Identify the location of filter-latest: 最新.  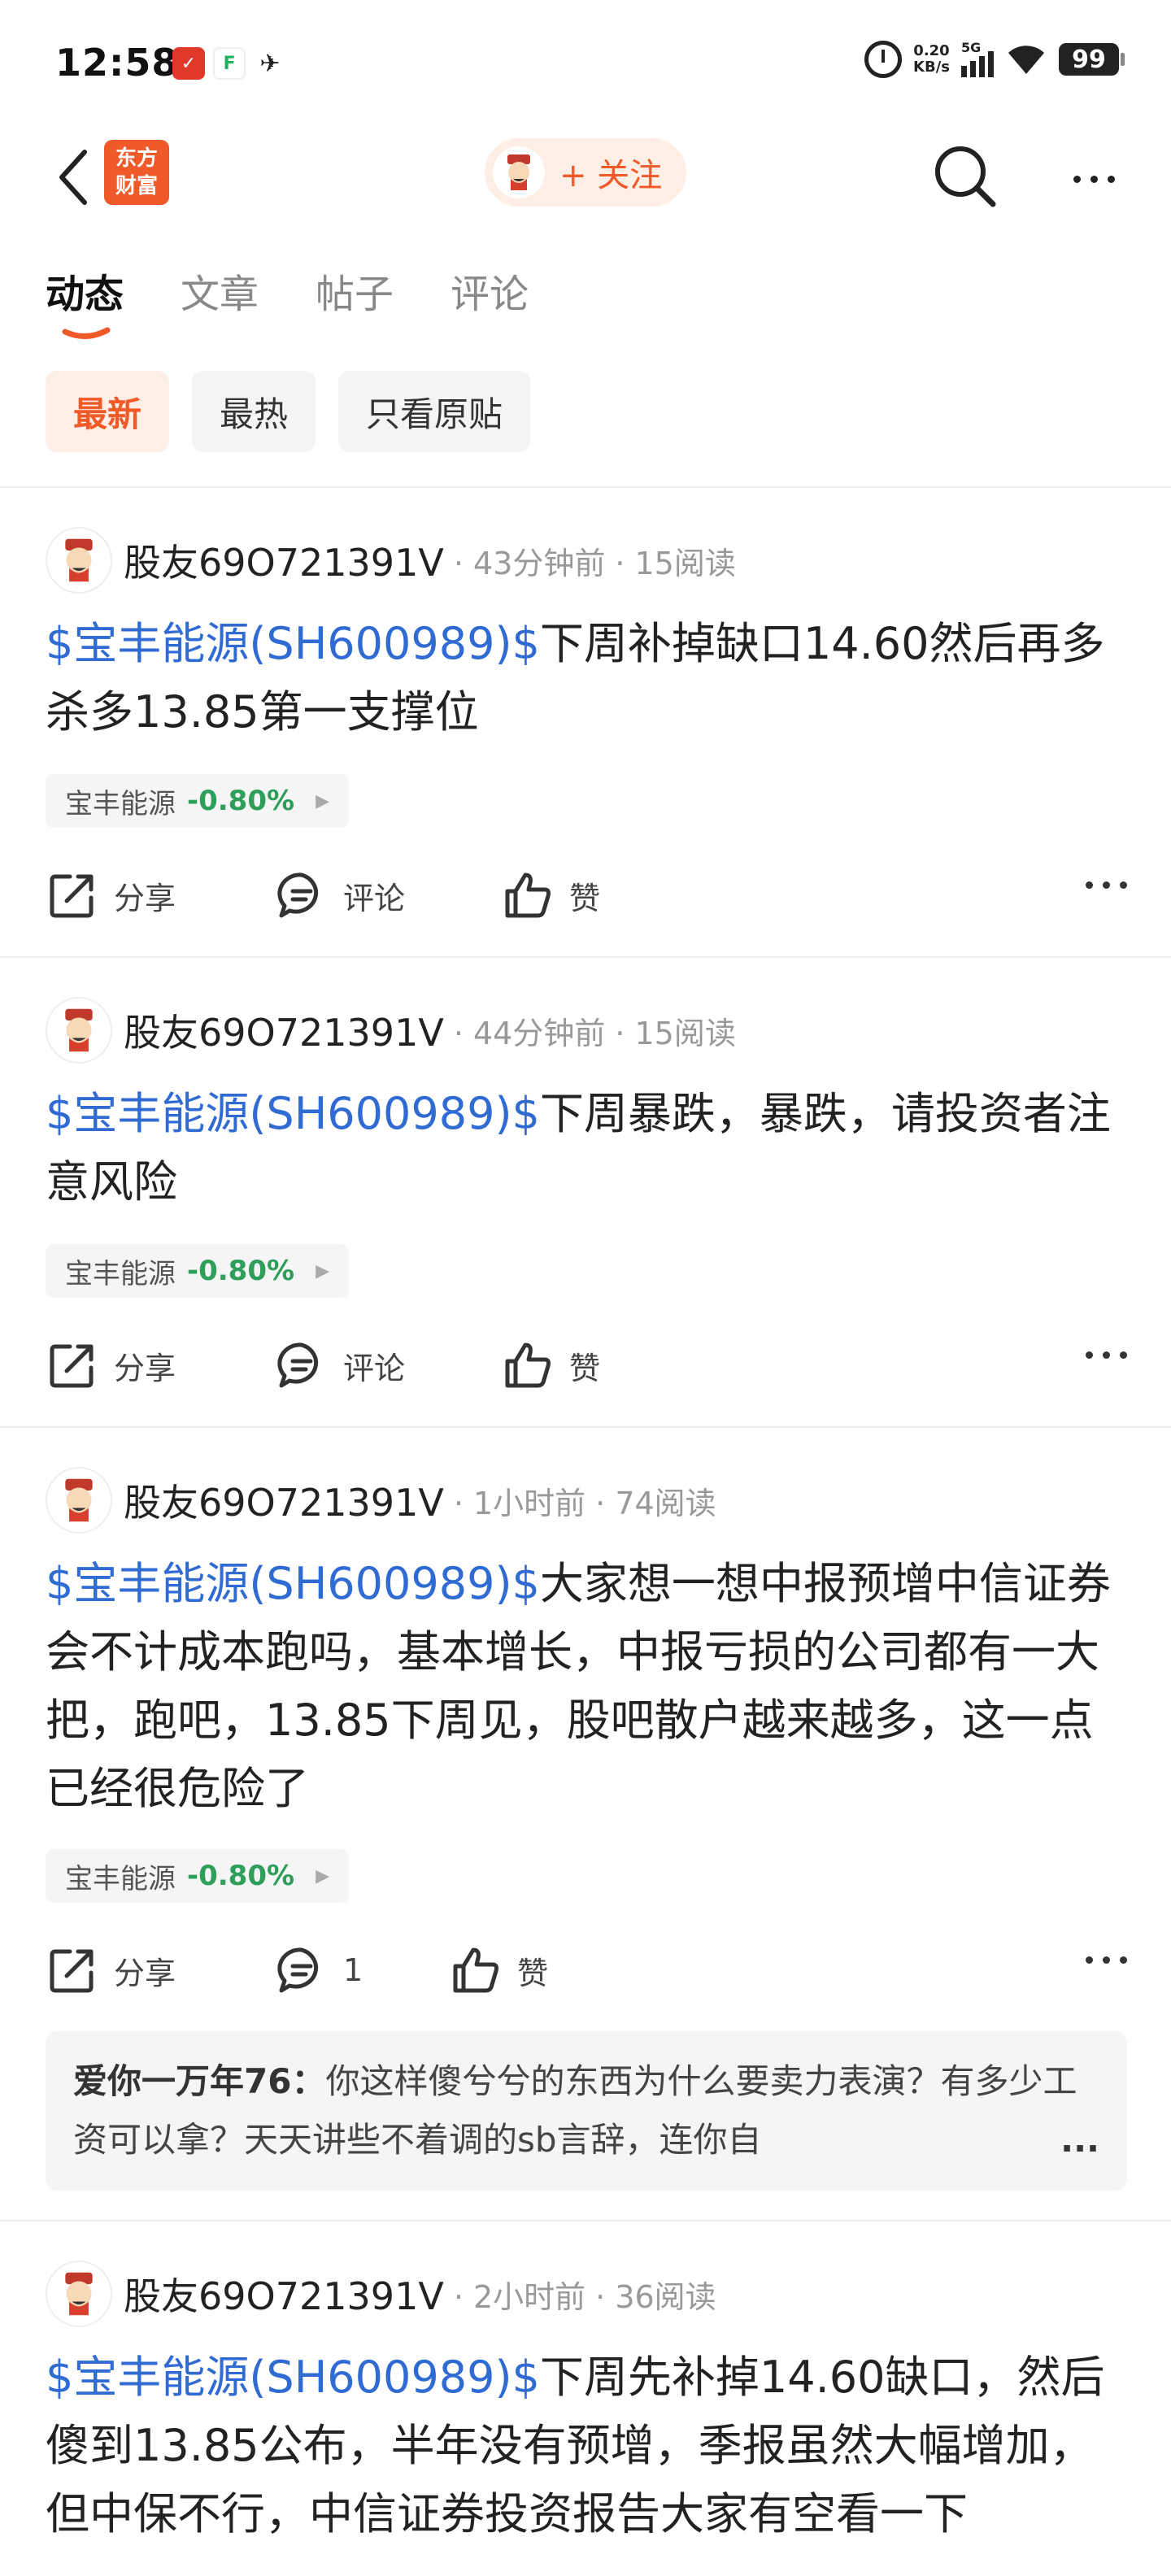
(108, 412).